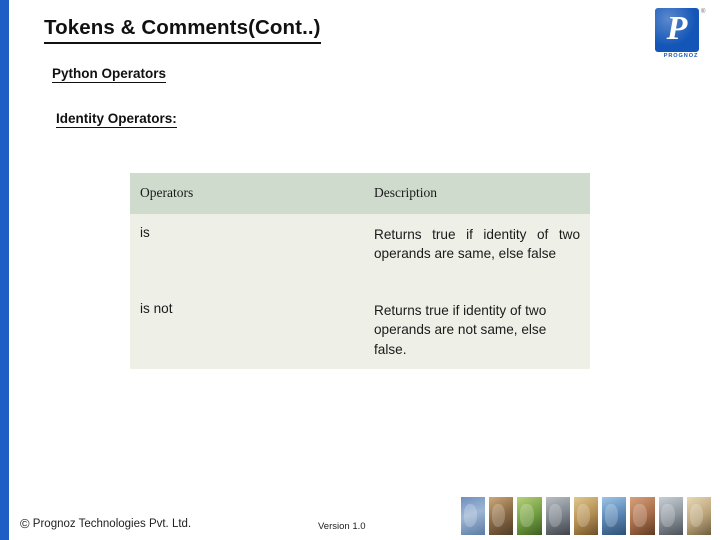 The image size is (720, 540). Describe the element at coordinates (4, 270) in the screenshot. I see `left-accent-bar` at that location.